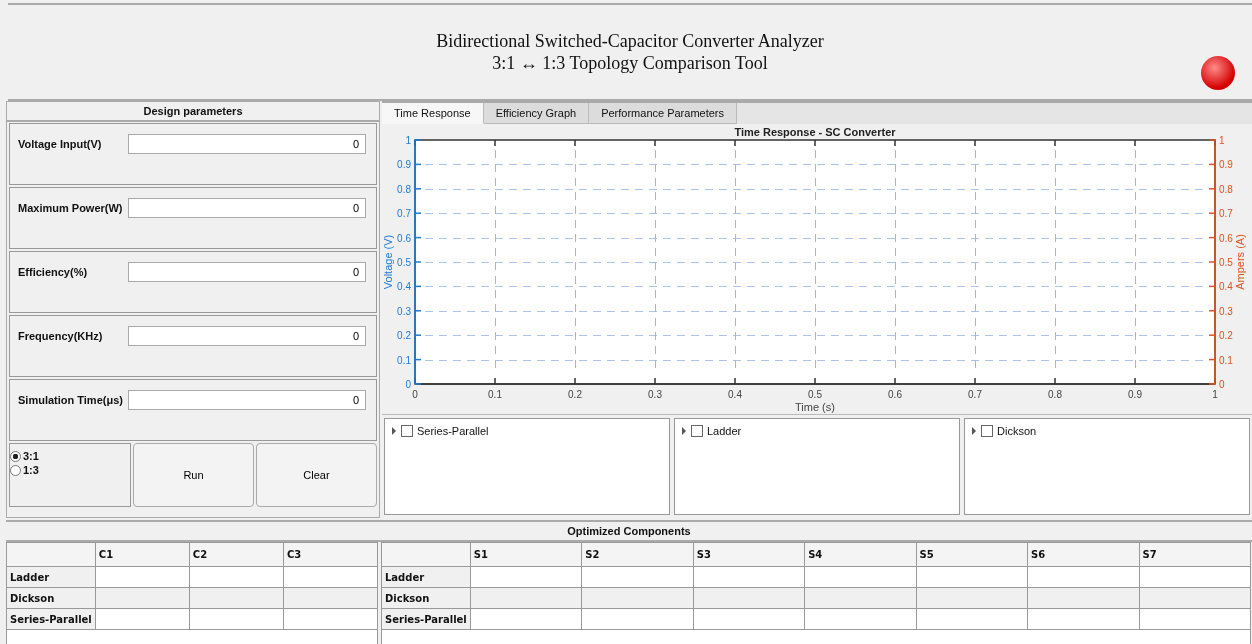 The width and height of the screenshot is (1252, 644). What do you see at coordinates (815, 407) in the screenshot?
I see `axis-title: Time (s)` at bounding box center [815, 407].